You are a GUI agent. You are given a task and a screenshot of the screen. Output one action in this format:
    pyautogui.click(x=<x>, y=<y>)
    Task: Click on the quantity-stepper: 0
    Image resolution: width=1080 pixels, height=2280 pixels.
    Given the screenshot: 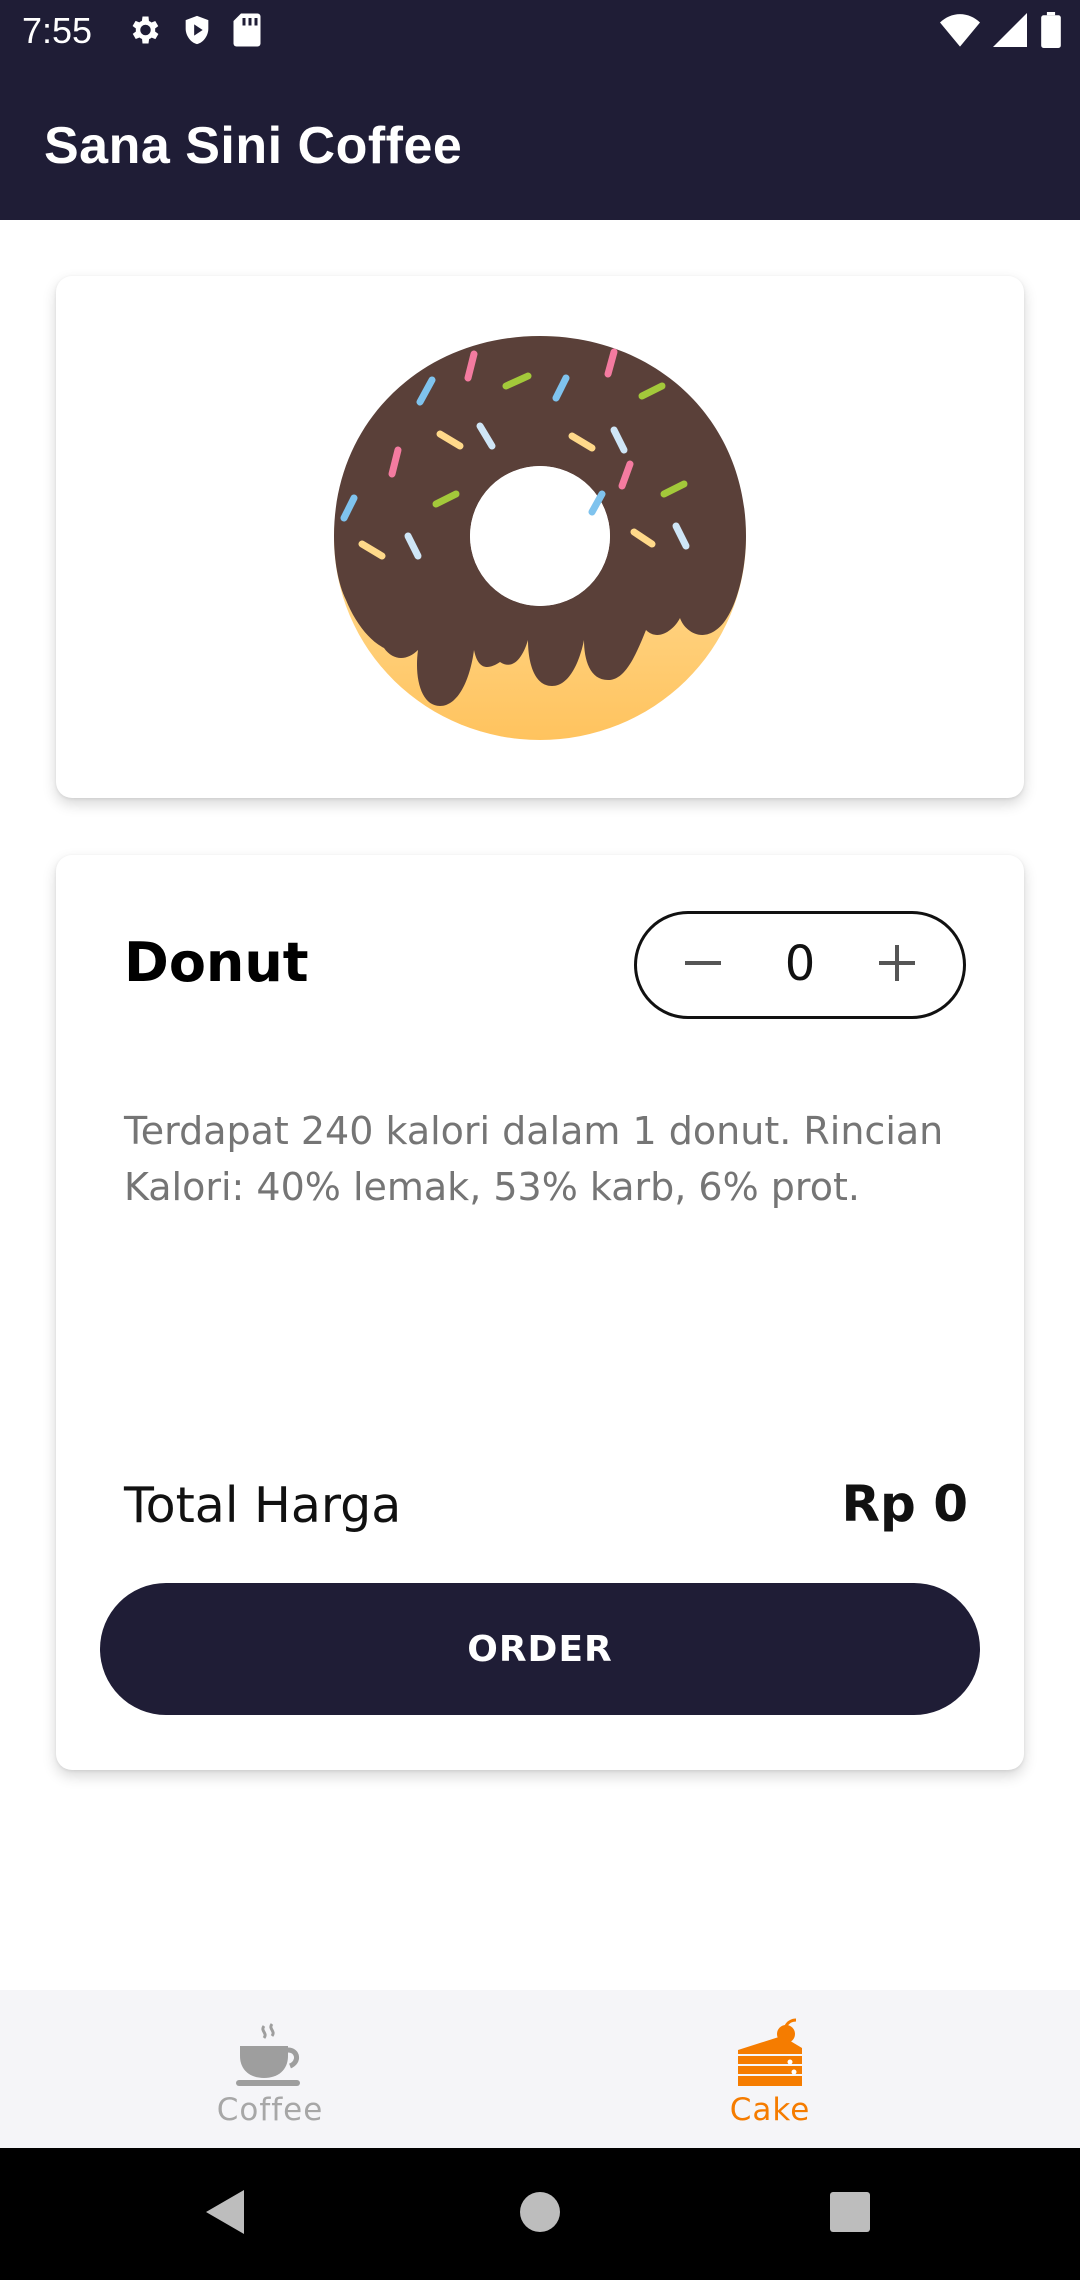 What is the action you would take?
    pyautogui.click(x=800, y=965)
    